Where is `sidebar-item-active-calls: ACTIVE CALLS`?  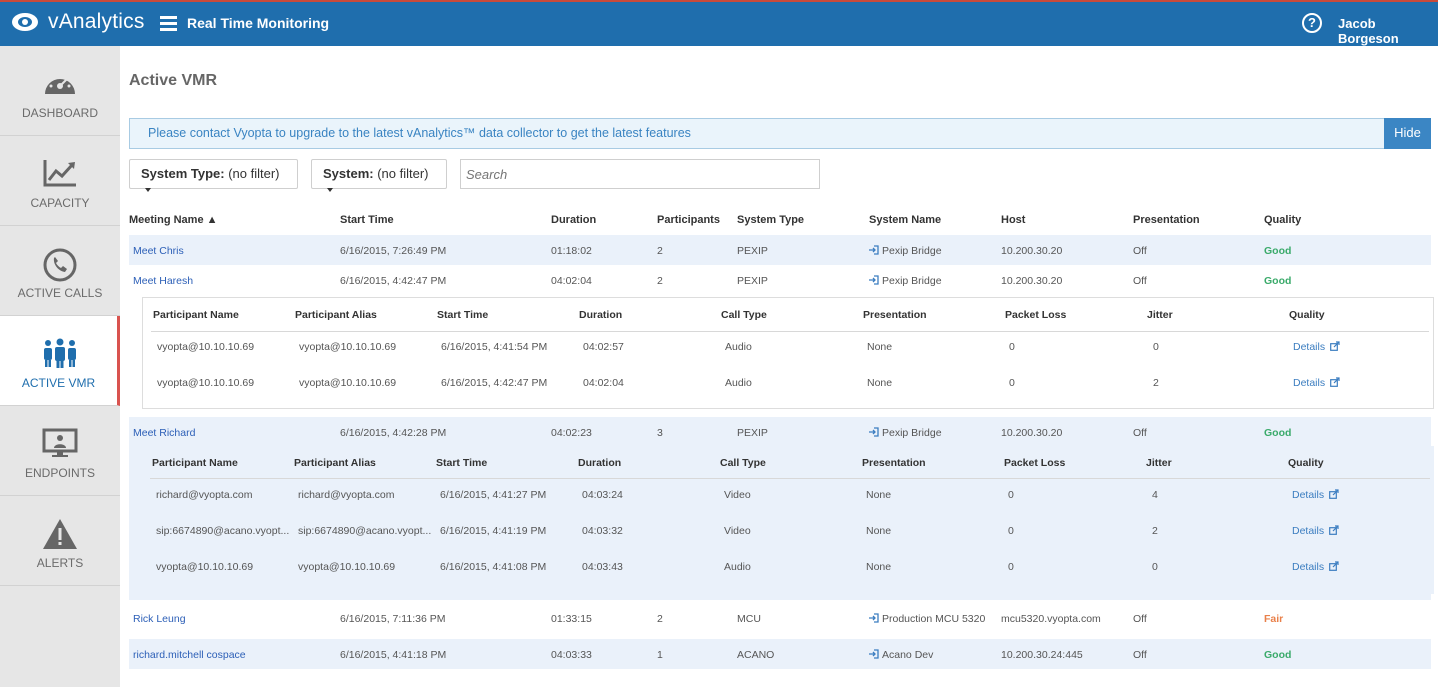
sidebar-item-active-calls: ACTIVE CALLS is located at coordinates (60, 271).